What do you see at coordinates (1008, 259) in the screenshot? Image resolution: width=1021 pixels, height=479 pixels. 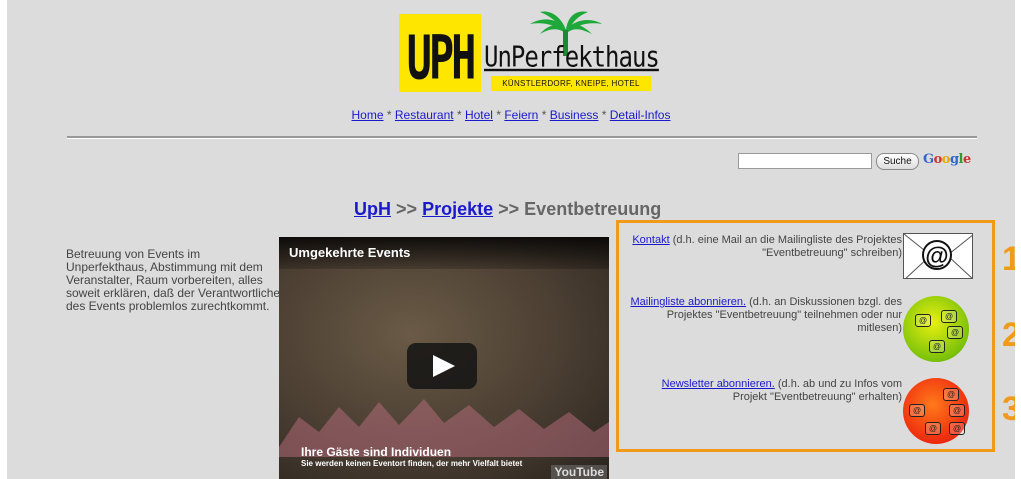 I see `step-number: 1` at bounding box center [1008, 259].